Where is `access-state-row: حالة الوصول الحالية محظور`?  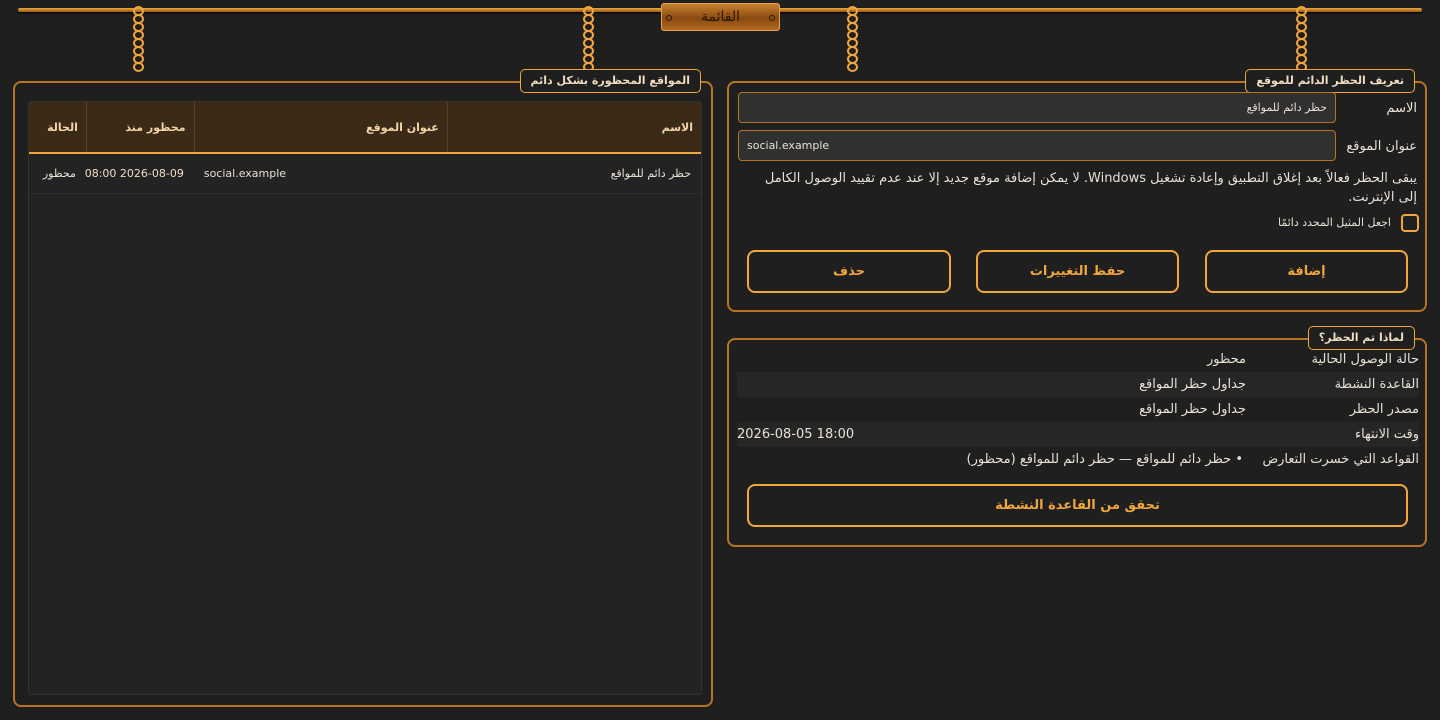
access-state-row: حالة الوصول الحالية محظور is located at coordinates (1078, 359).